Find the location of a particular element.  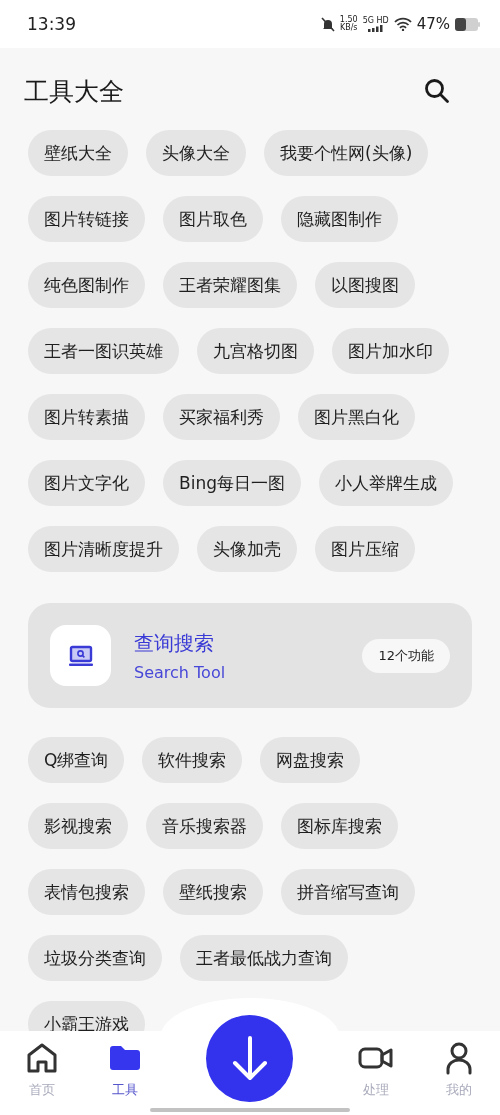

nav-tab: 工具 is located at coordinates (124, 1073).